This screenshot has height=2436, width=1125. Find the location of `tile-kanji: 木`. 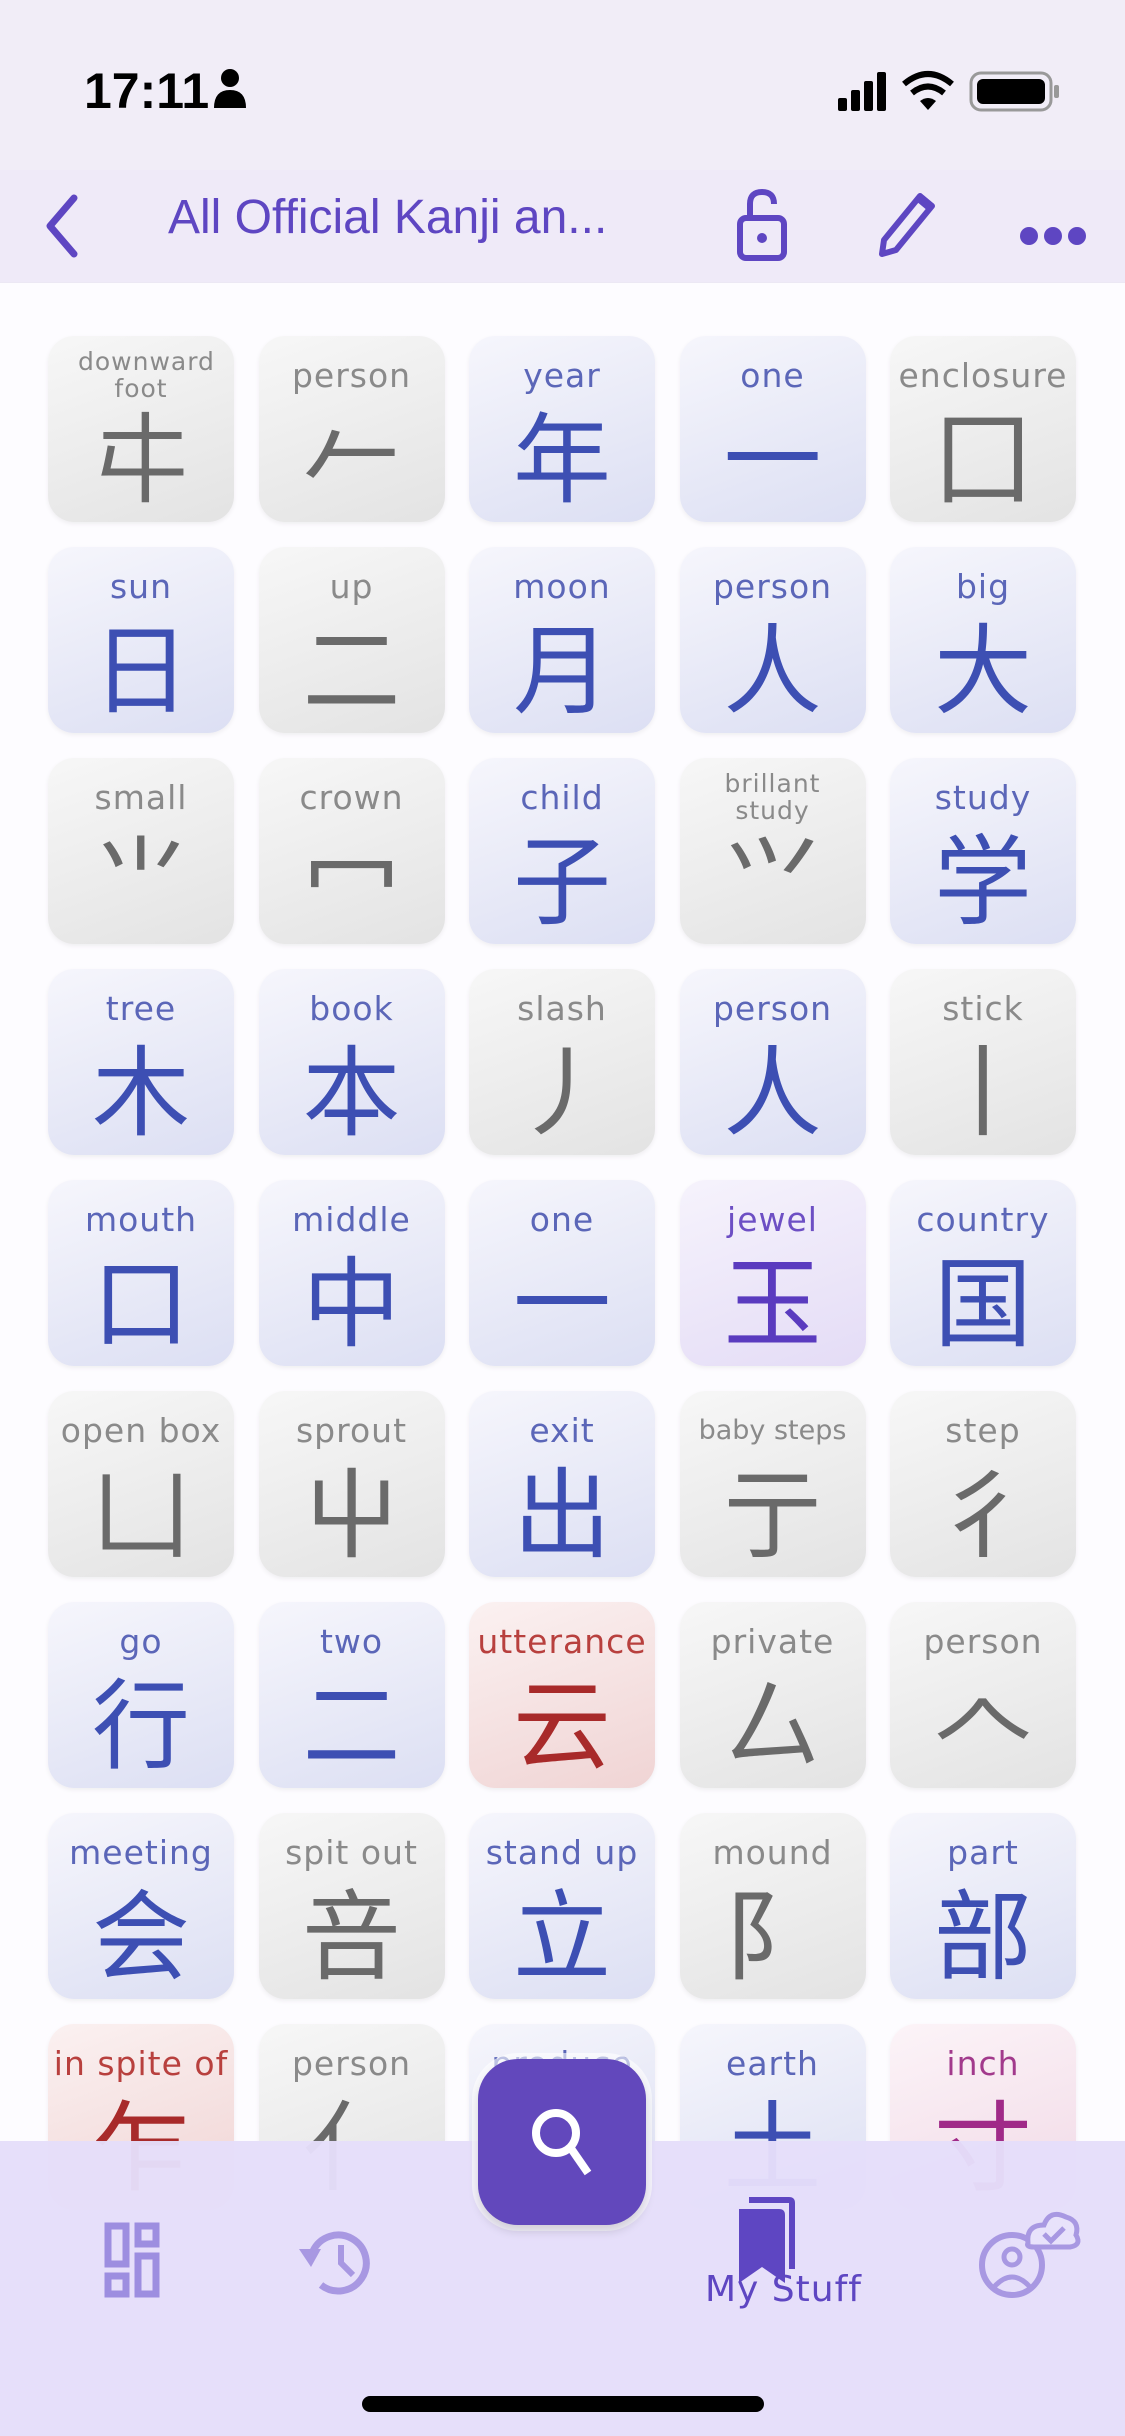

tile-kanji: 木 is located at coordinates (140, 1094).